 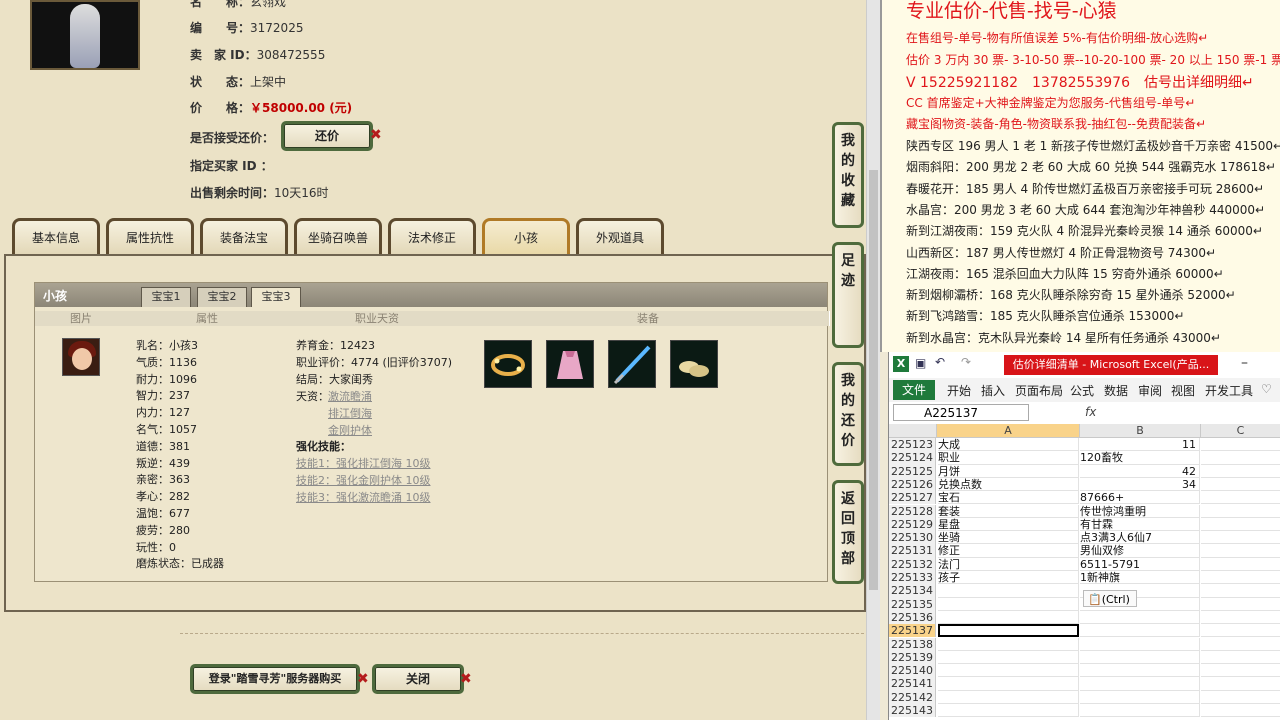 What do you see at coordinates (1008, 458) in the screenshot?
I see `cell-a: 职业` at bounding box center [1008, 458].